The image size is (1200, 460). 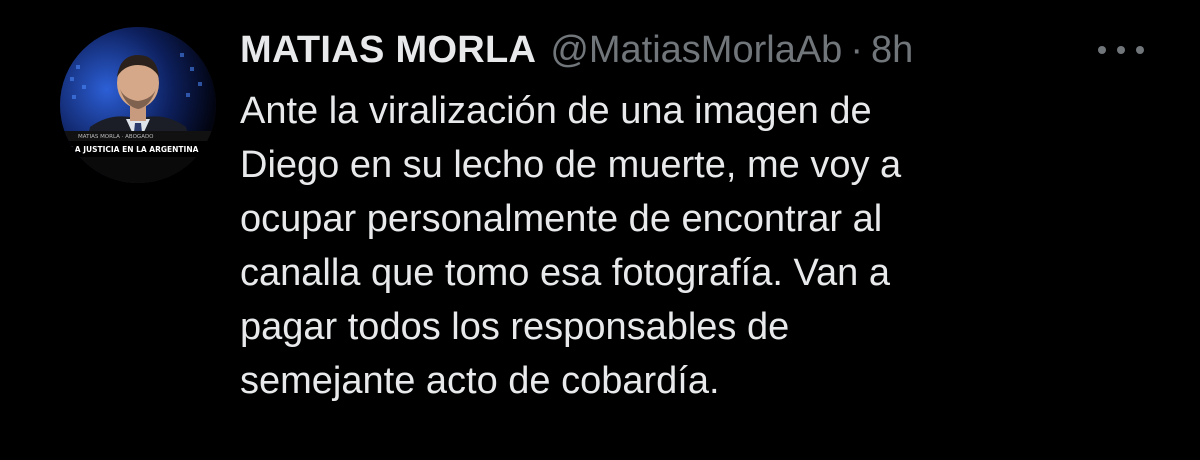 I want to click on tweet-text-line: Ante la viralización de una imagen de, so click(x=556, y=111).